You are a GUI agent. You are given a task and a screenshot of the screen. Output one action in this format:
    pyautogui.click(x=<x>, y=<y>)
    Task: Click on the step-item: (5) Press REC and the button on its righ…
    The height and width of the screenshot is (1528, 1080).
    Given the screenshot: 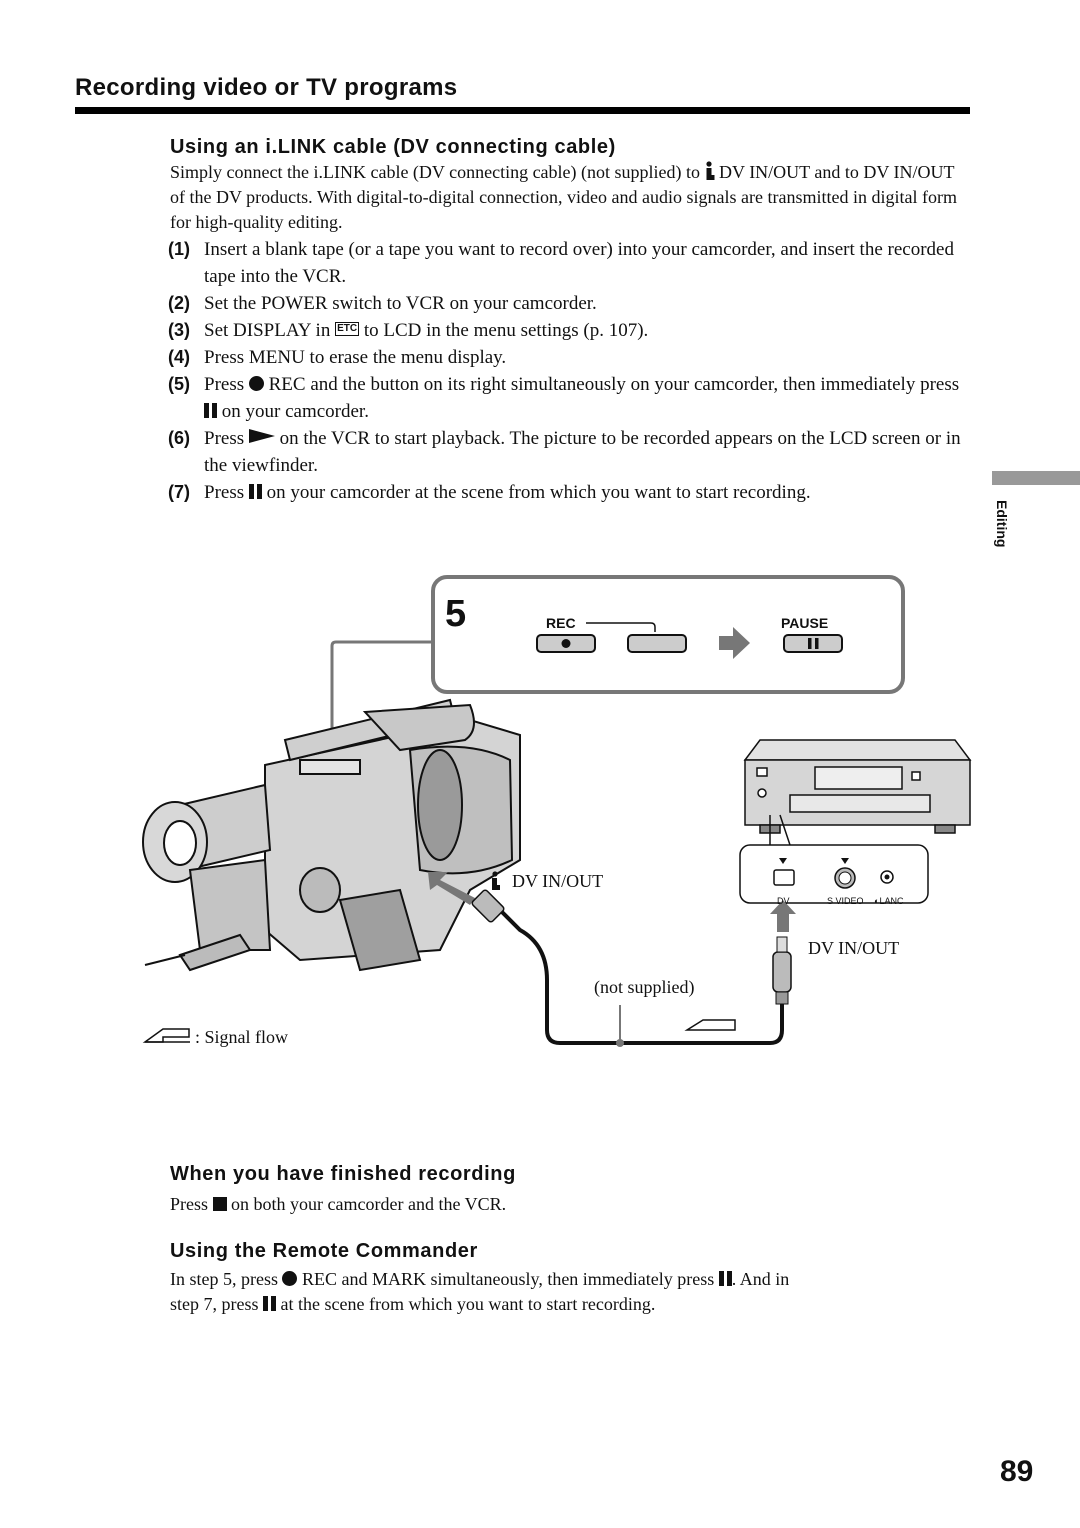 What is the action you would take?
    pyautogui.click(x=564, y=398)
    